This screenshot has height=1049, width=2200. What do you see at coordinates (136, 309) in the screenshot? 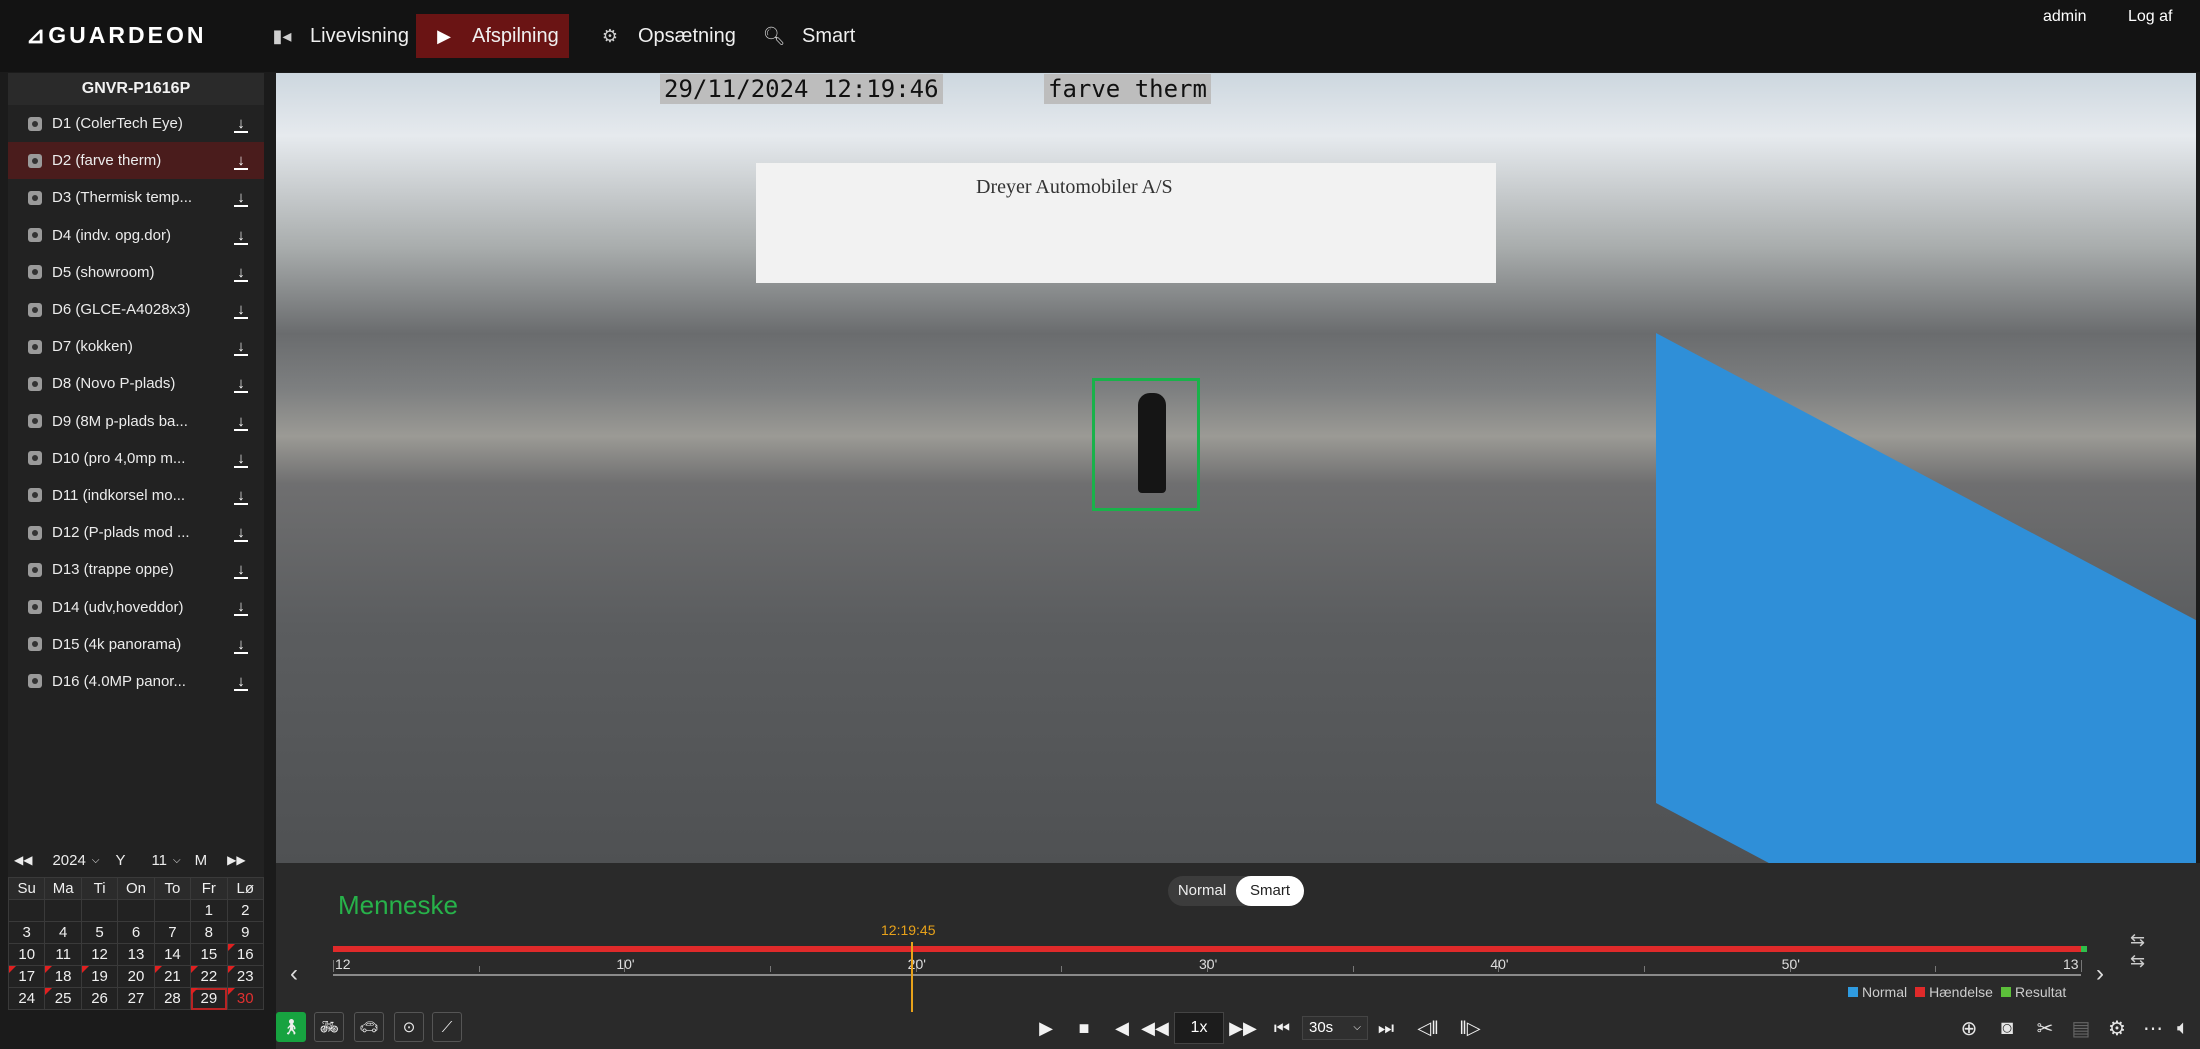
I see `channel-item: D6 (GLCE-A4028x3) ↓` at bounding box center [136, 309].